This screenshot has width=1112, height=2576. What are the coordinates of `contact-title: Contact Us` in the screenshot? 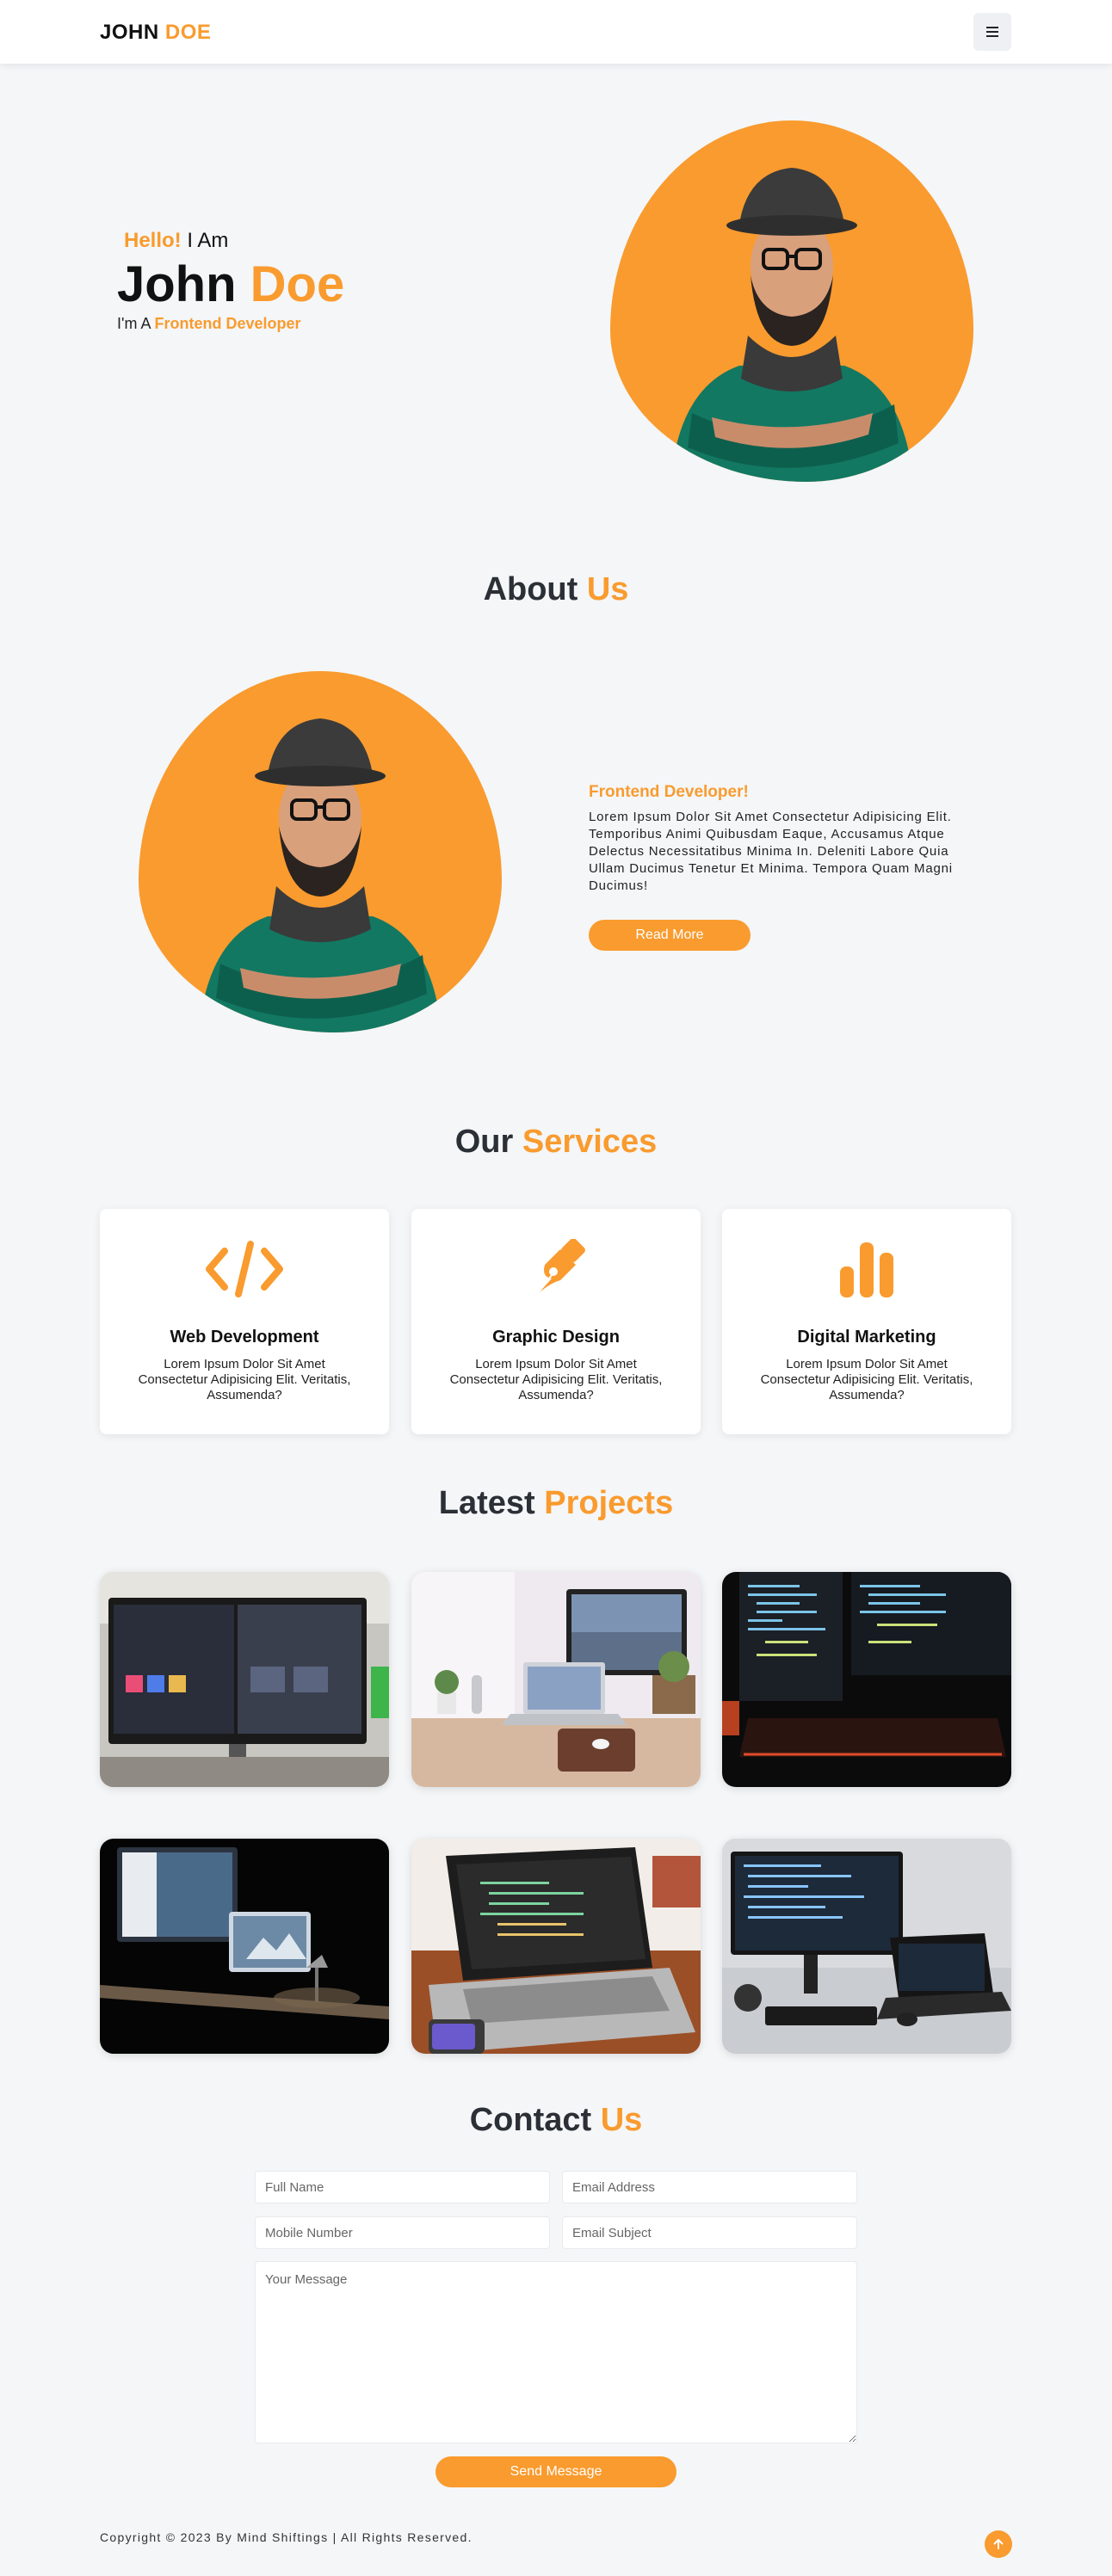 It's located at (556, 2121).